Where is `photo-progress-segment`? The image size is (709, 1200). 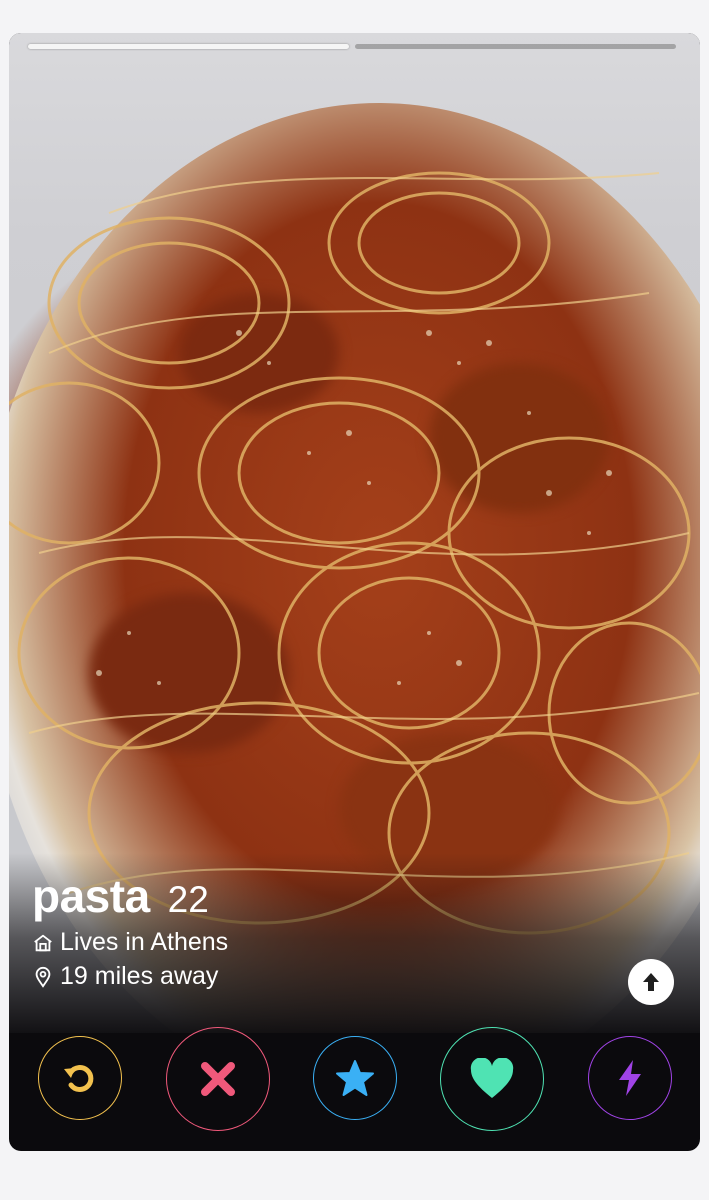 photo-progress-segment is located at coordinates (515, 46).